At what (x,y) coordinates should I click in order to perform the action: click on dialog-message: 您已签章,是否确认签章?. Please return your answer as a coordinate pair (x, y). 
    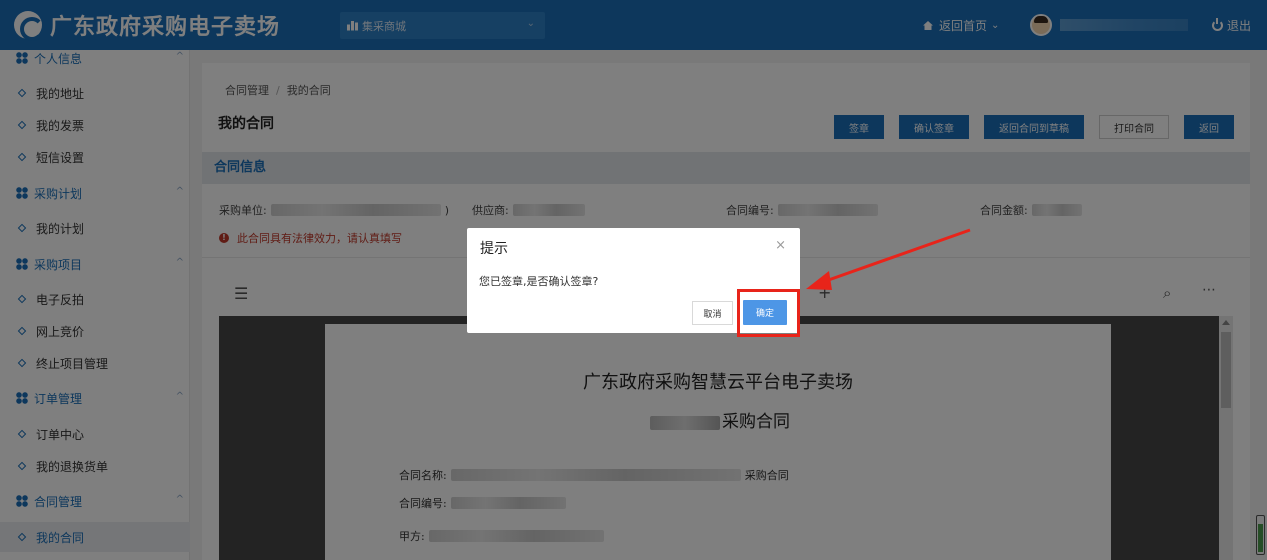
    Looking at the image, I should click on (539, 281).